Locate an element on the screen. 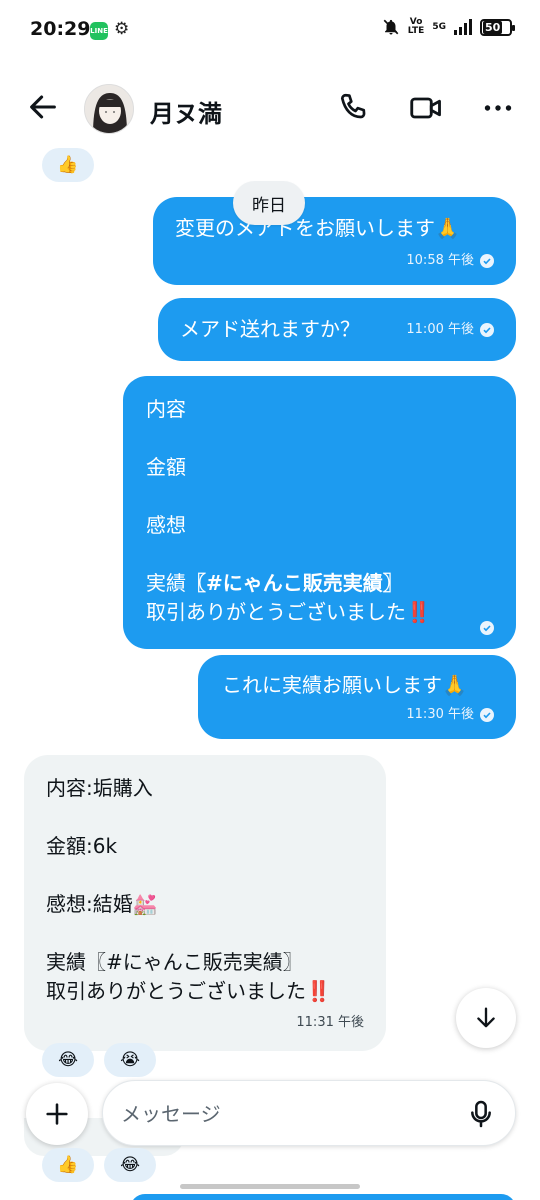 The width and height of the screenshot is (540, 1200). home-indicator is located at coordinates (270, 1186).